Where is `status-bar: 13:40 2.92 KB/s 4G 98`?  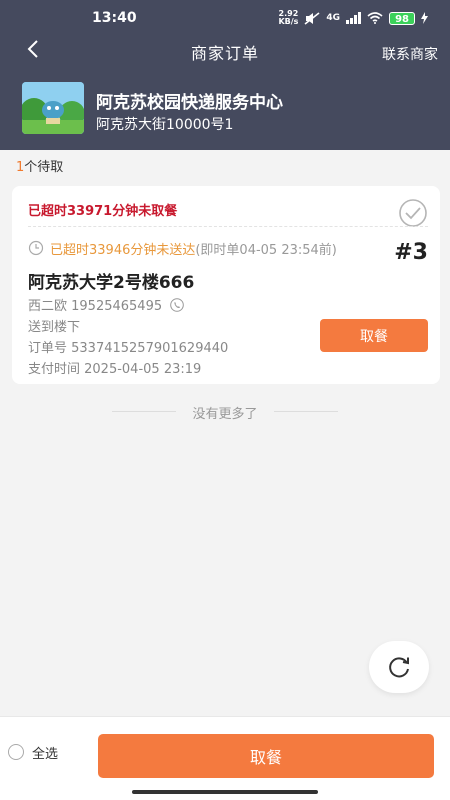 status-bar: 13:40 2.92 KB/s 4G 98 is located at coordinates (225, 20).